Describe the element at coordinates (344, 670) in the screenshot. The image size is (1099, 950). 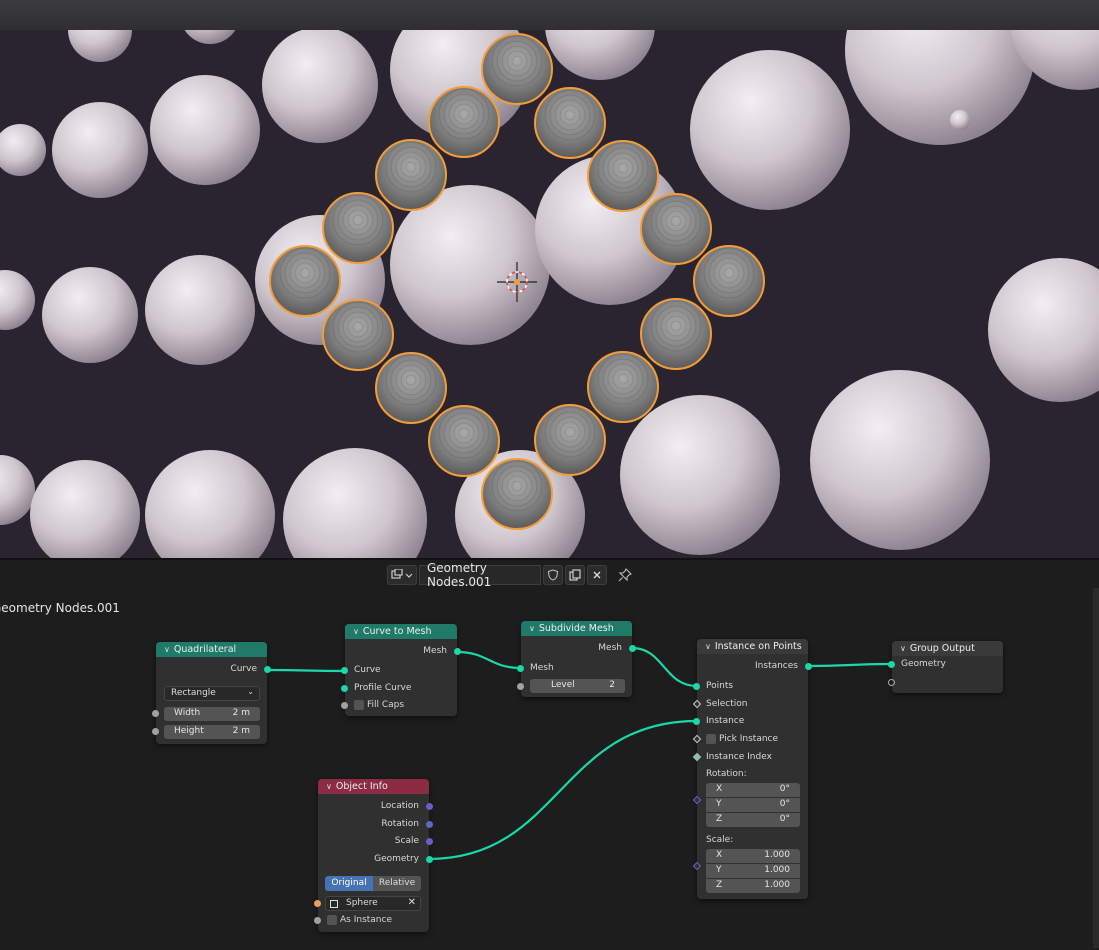
I see `input-socket-curve` at that location.